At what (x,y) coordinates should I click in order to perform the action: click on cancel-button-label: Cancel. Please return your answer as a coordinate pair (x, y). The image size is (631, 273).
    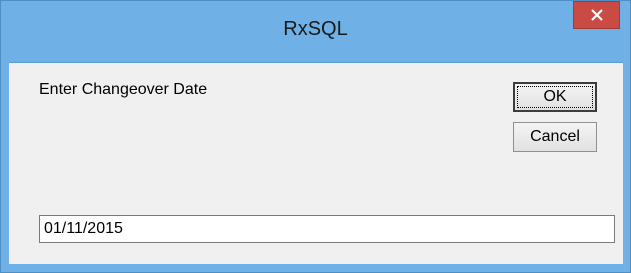
    Looking at the image, I should click on (555, 136).